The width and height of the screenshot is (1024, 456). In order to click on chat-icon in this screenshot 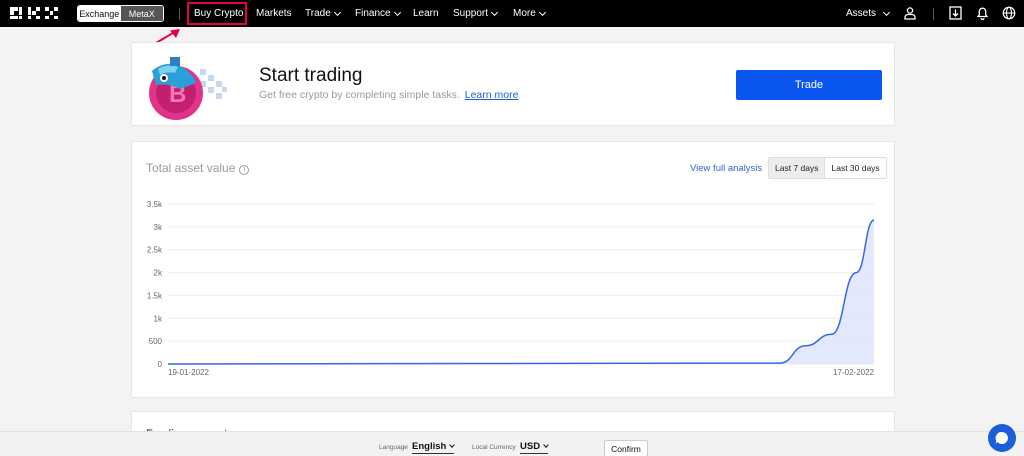, I will do `click(1001, 437)`.